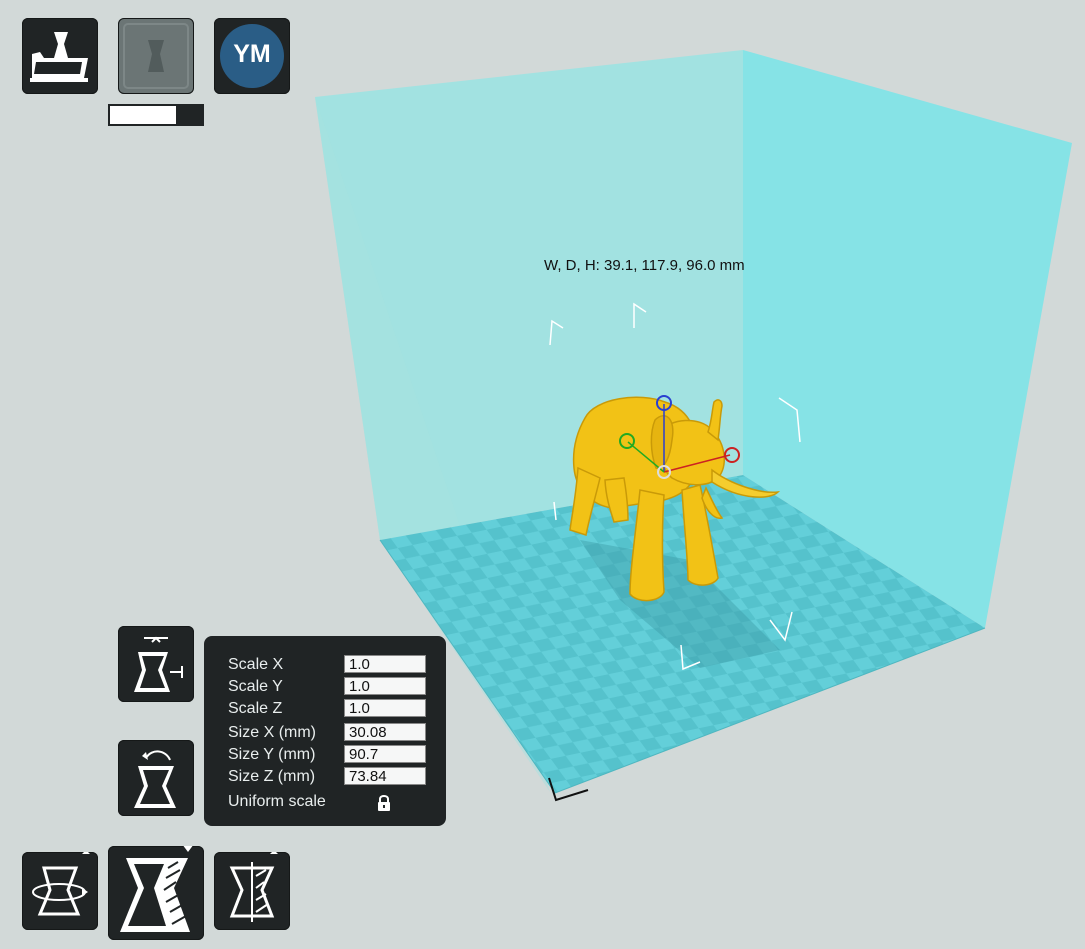  I want to click on scale-x-row: Scale X 1.0, so click(331, 665).